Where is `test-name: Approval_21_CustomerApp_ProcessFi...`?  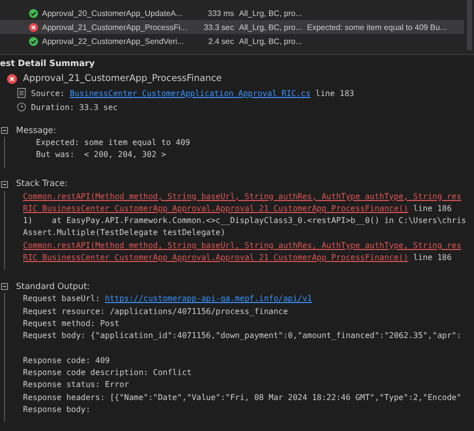
test-name: Approval_21_CustomerApp_ProcessFi... is located at coordinates (115, 27).